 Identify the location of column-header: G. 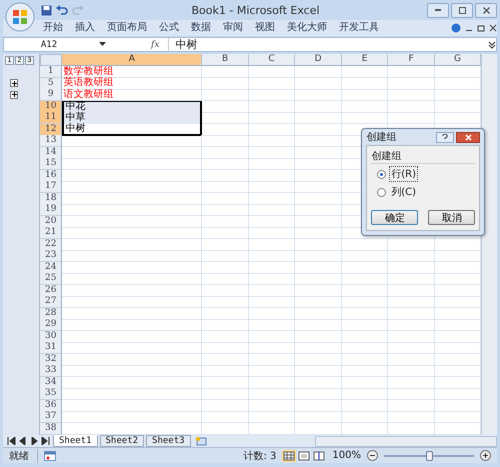
(458, 60).